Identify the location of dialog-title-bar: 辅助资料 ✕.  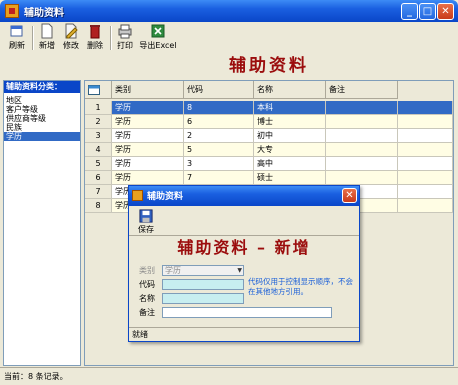
(244, 196).